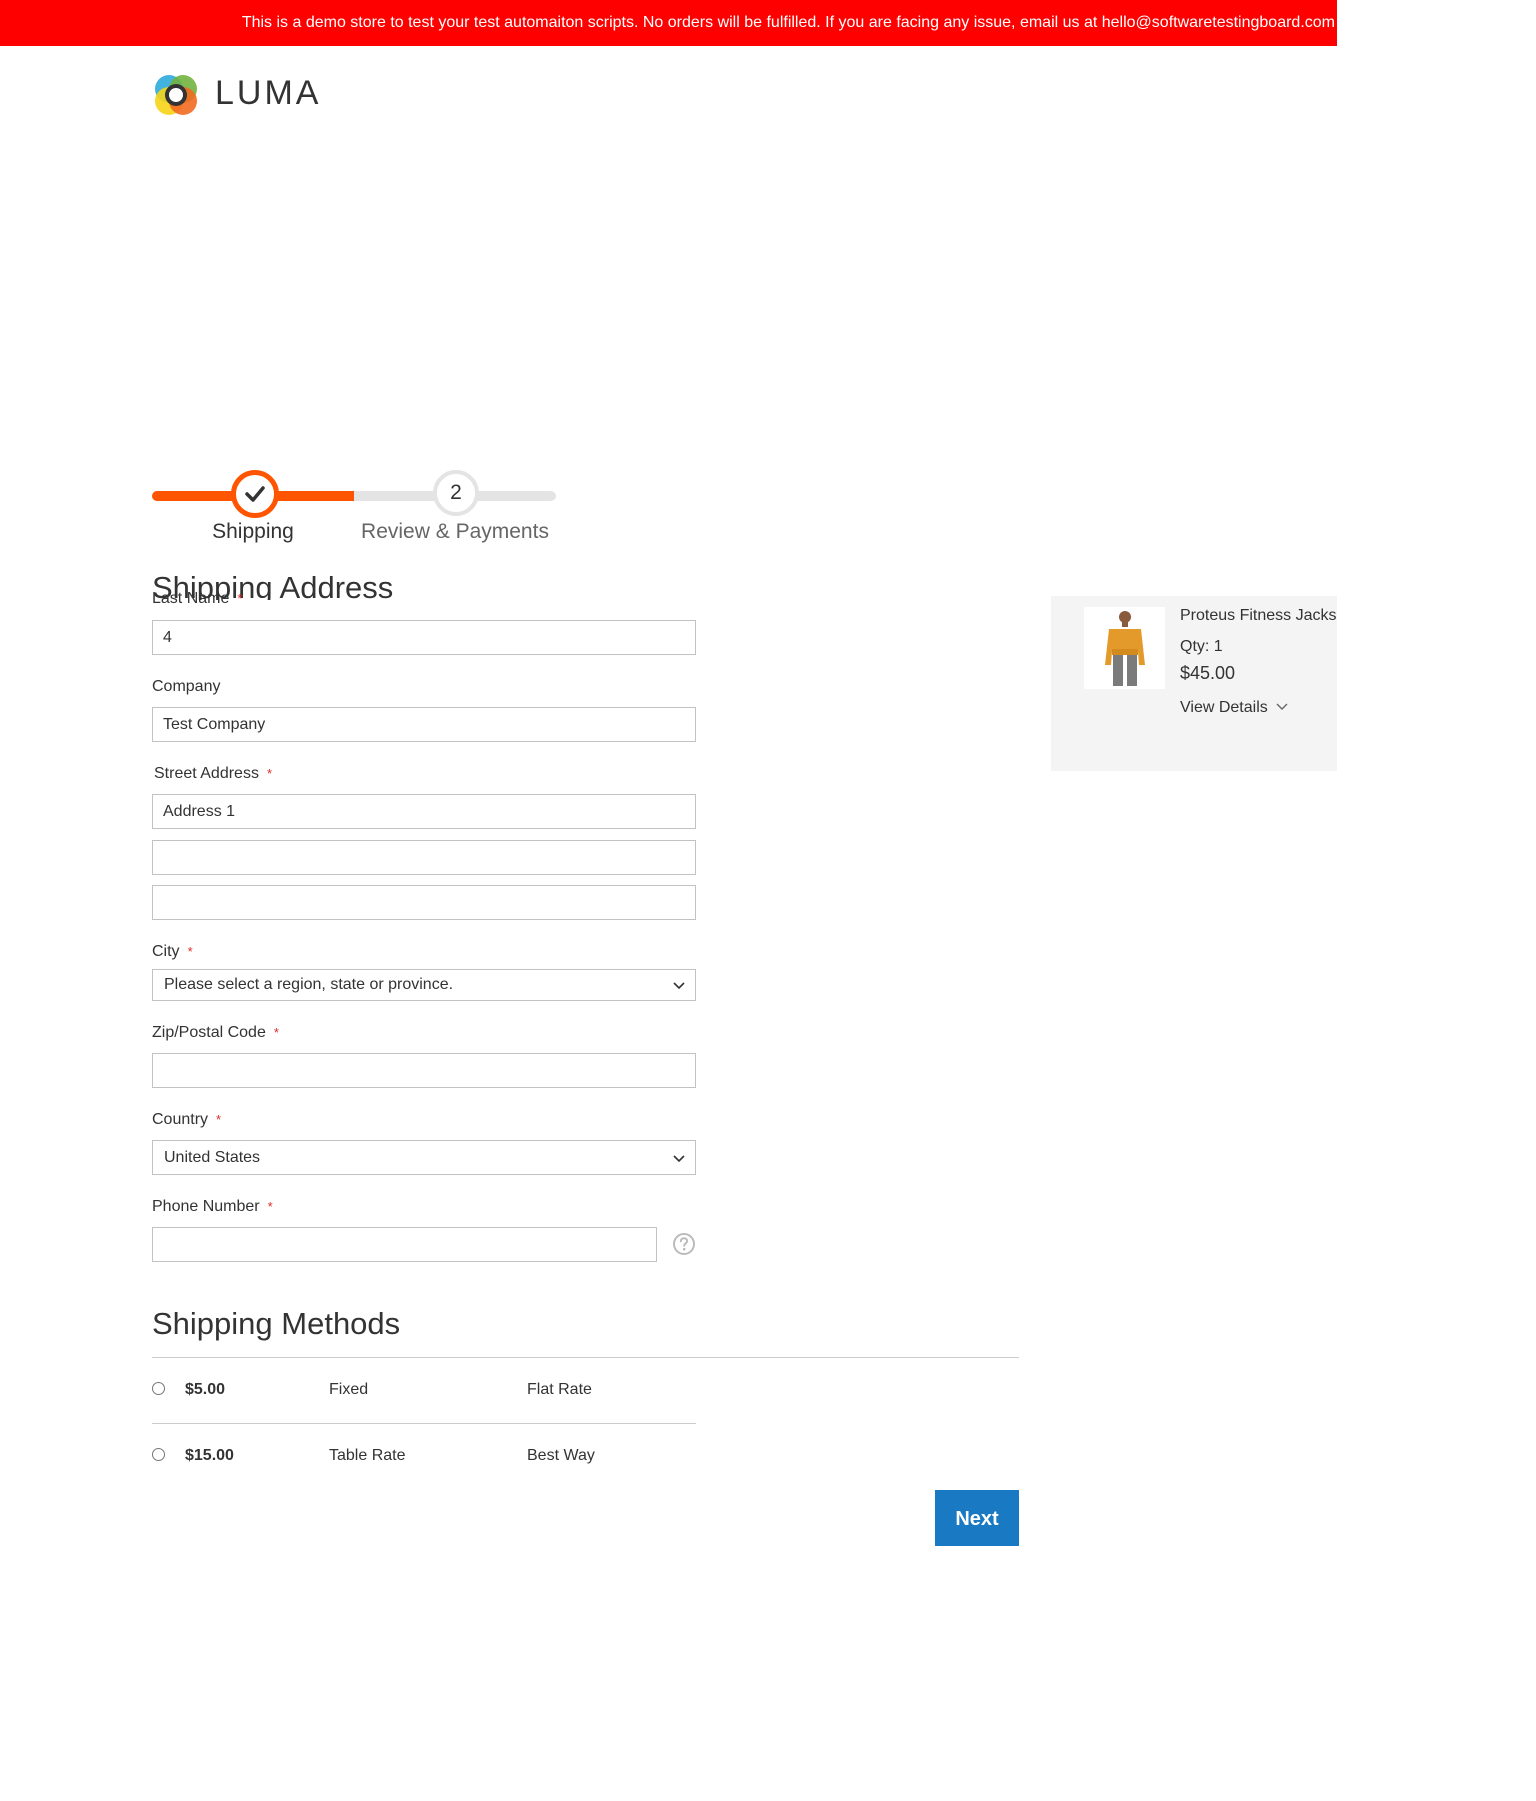 This screenshot has width=1536, height=1801. Describe the element at coordinates (158, 1454) in the screenshot. I see `shipping-method-radio-tablerate` at that location.